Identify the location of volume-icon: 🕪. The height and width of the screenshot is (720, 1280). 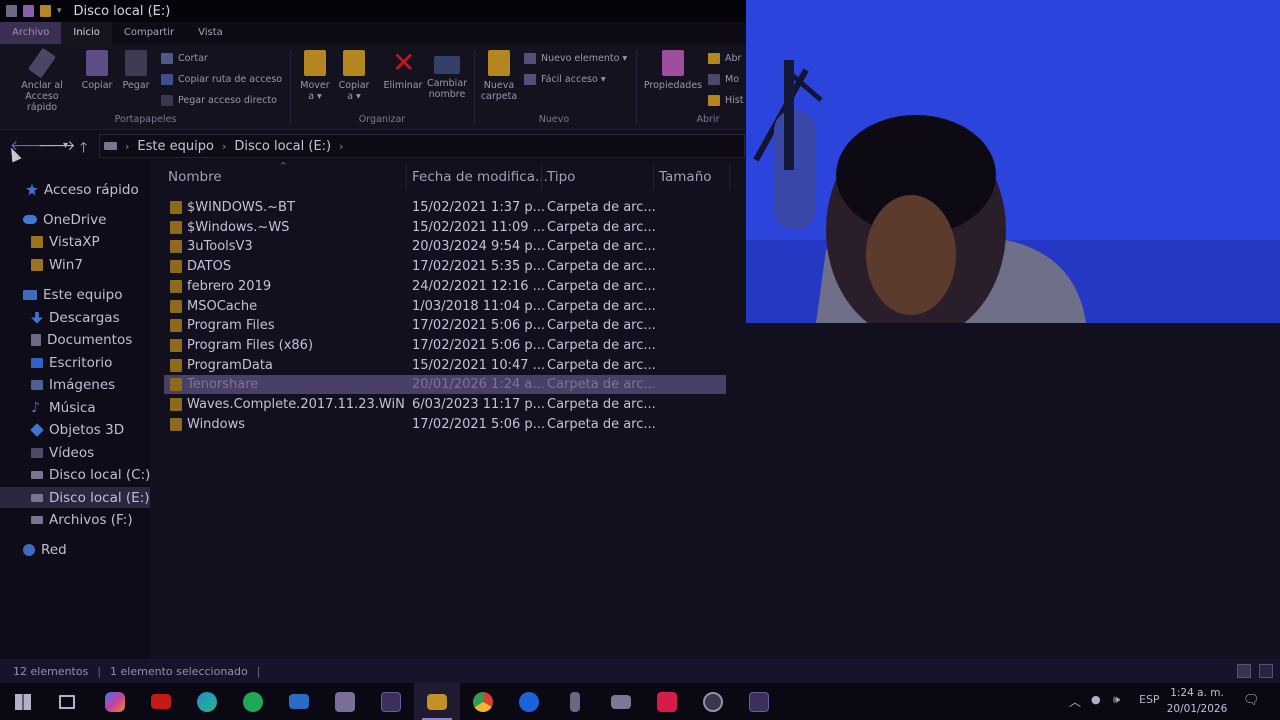
(1116, 700).